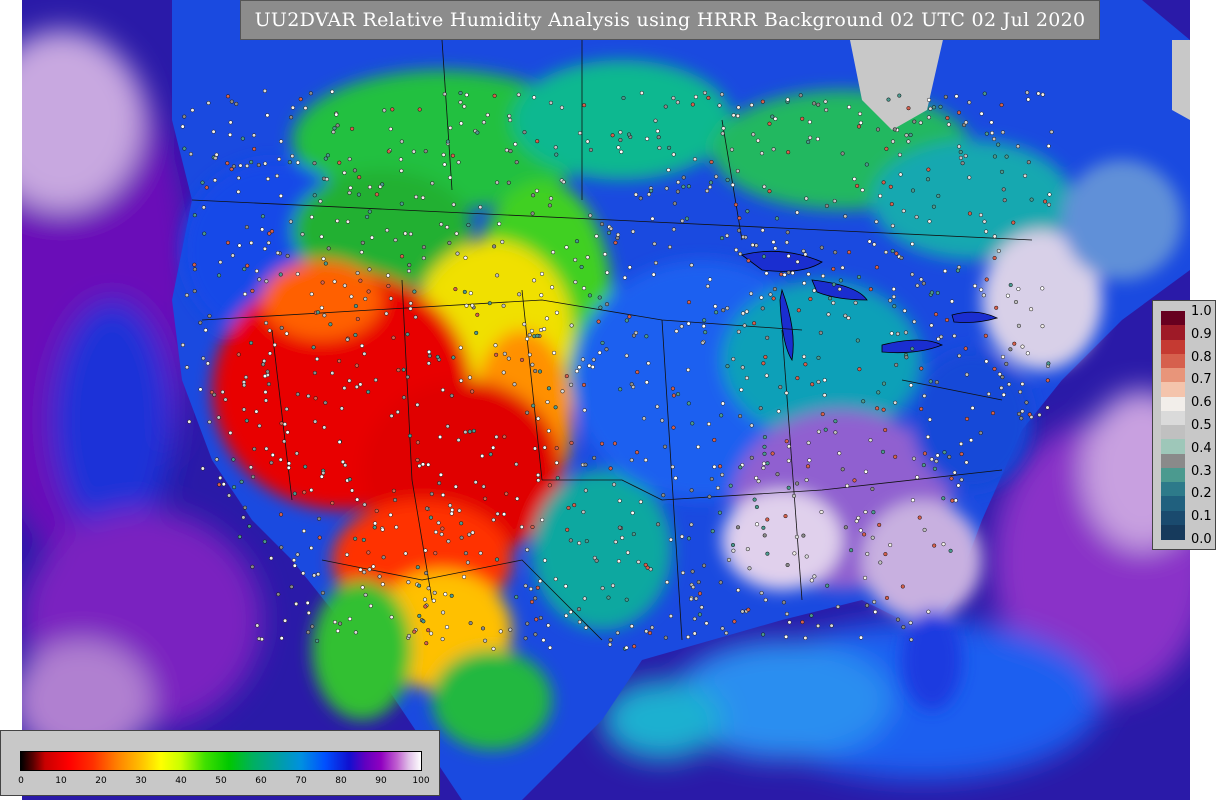 The image size is (1216, 800). I want to click on rh-colorbar-tick: 100, so click(421, 781).